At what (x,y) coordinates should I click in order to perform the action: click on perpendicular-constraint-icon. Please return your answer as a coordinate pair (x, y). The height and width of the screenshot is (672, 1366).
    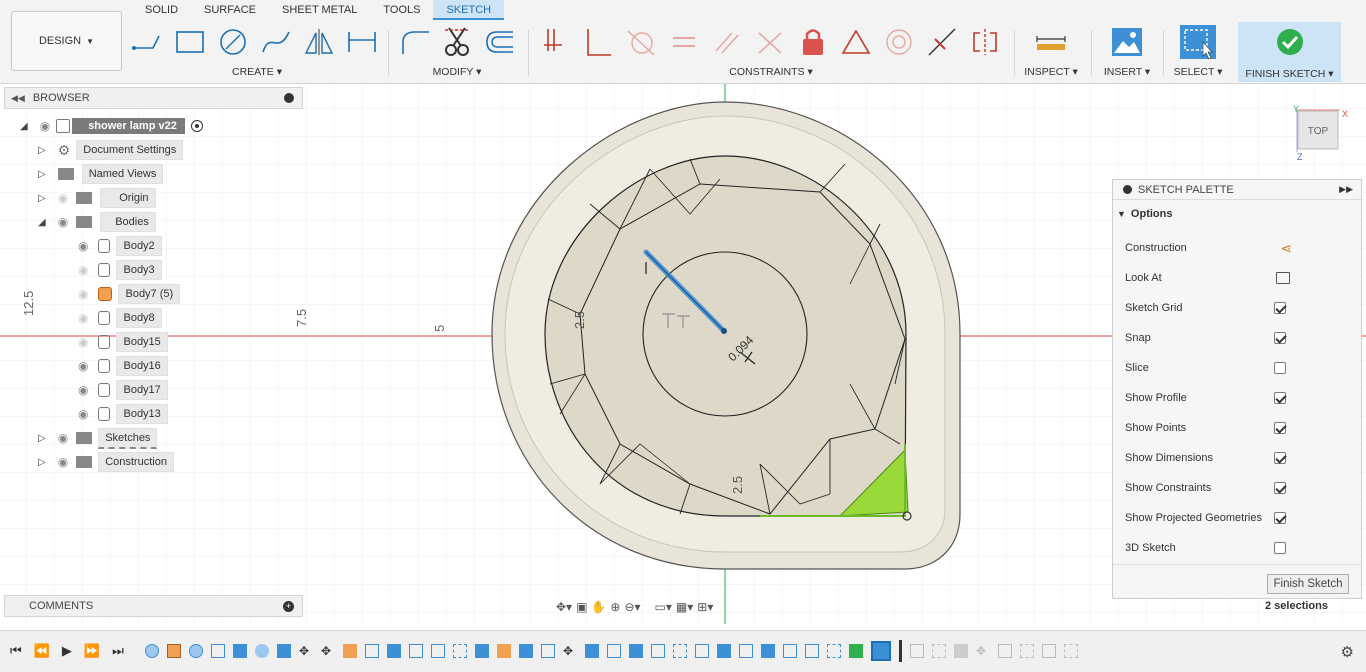
    Looking at the image, I should click on (598, 42).